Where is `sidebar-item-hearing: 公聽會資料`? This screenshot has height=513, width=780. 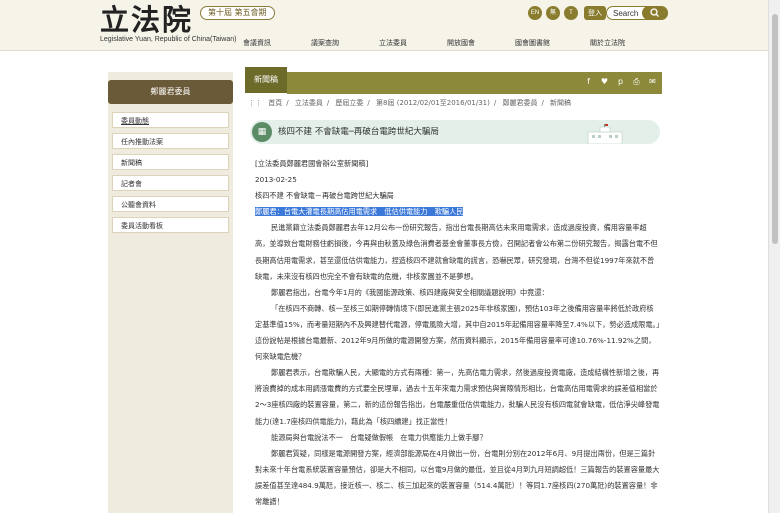
sidebar-item-hearing: 公聽會資料 is located at coordinates (170, 204).